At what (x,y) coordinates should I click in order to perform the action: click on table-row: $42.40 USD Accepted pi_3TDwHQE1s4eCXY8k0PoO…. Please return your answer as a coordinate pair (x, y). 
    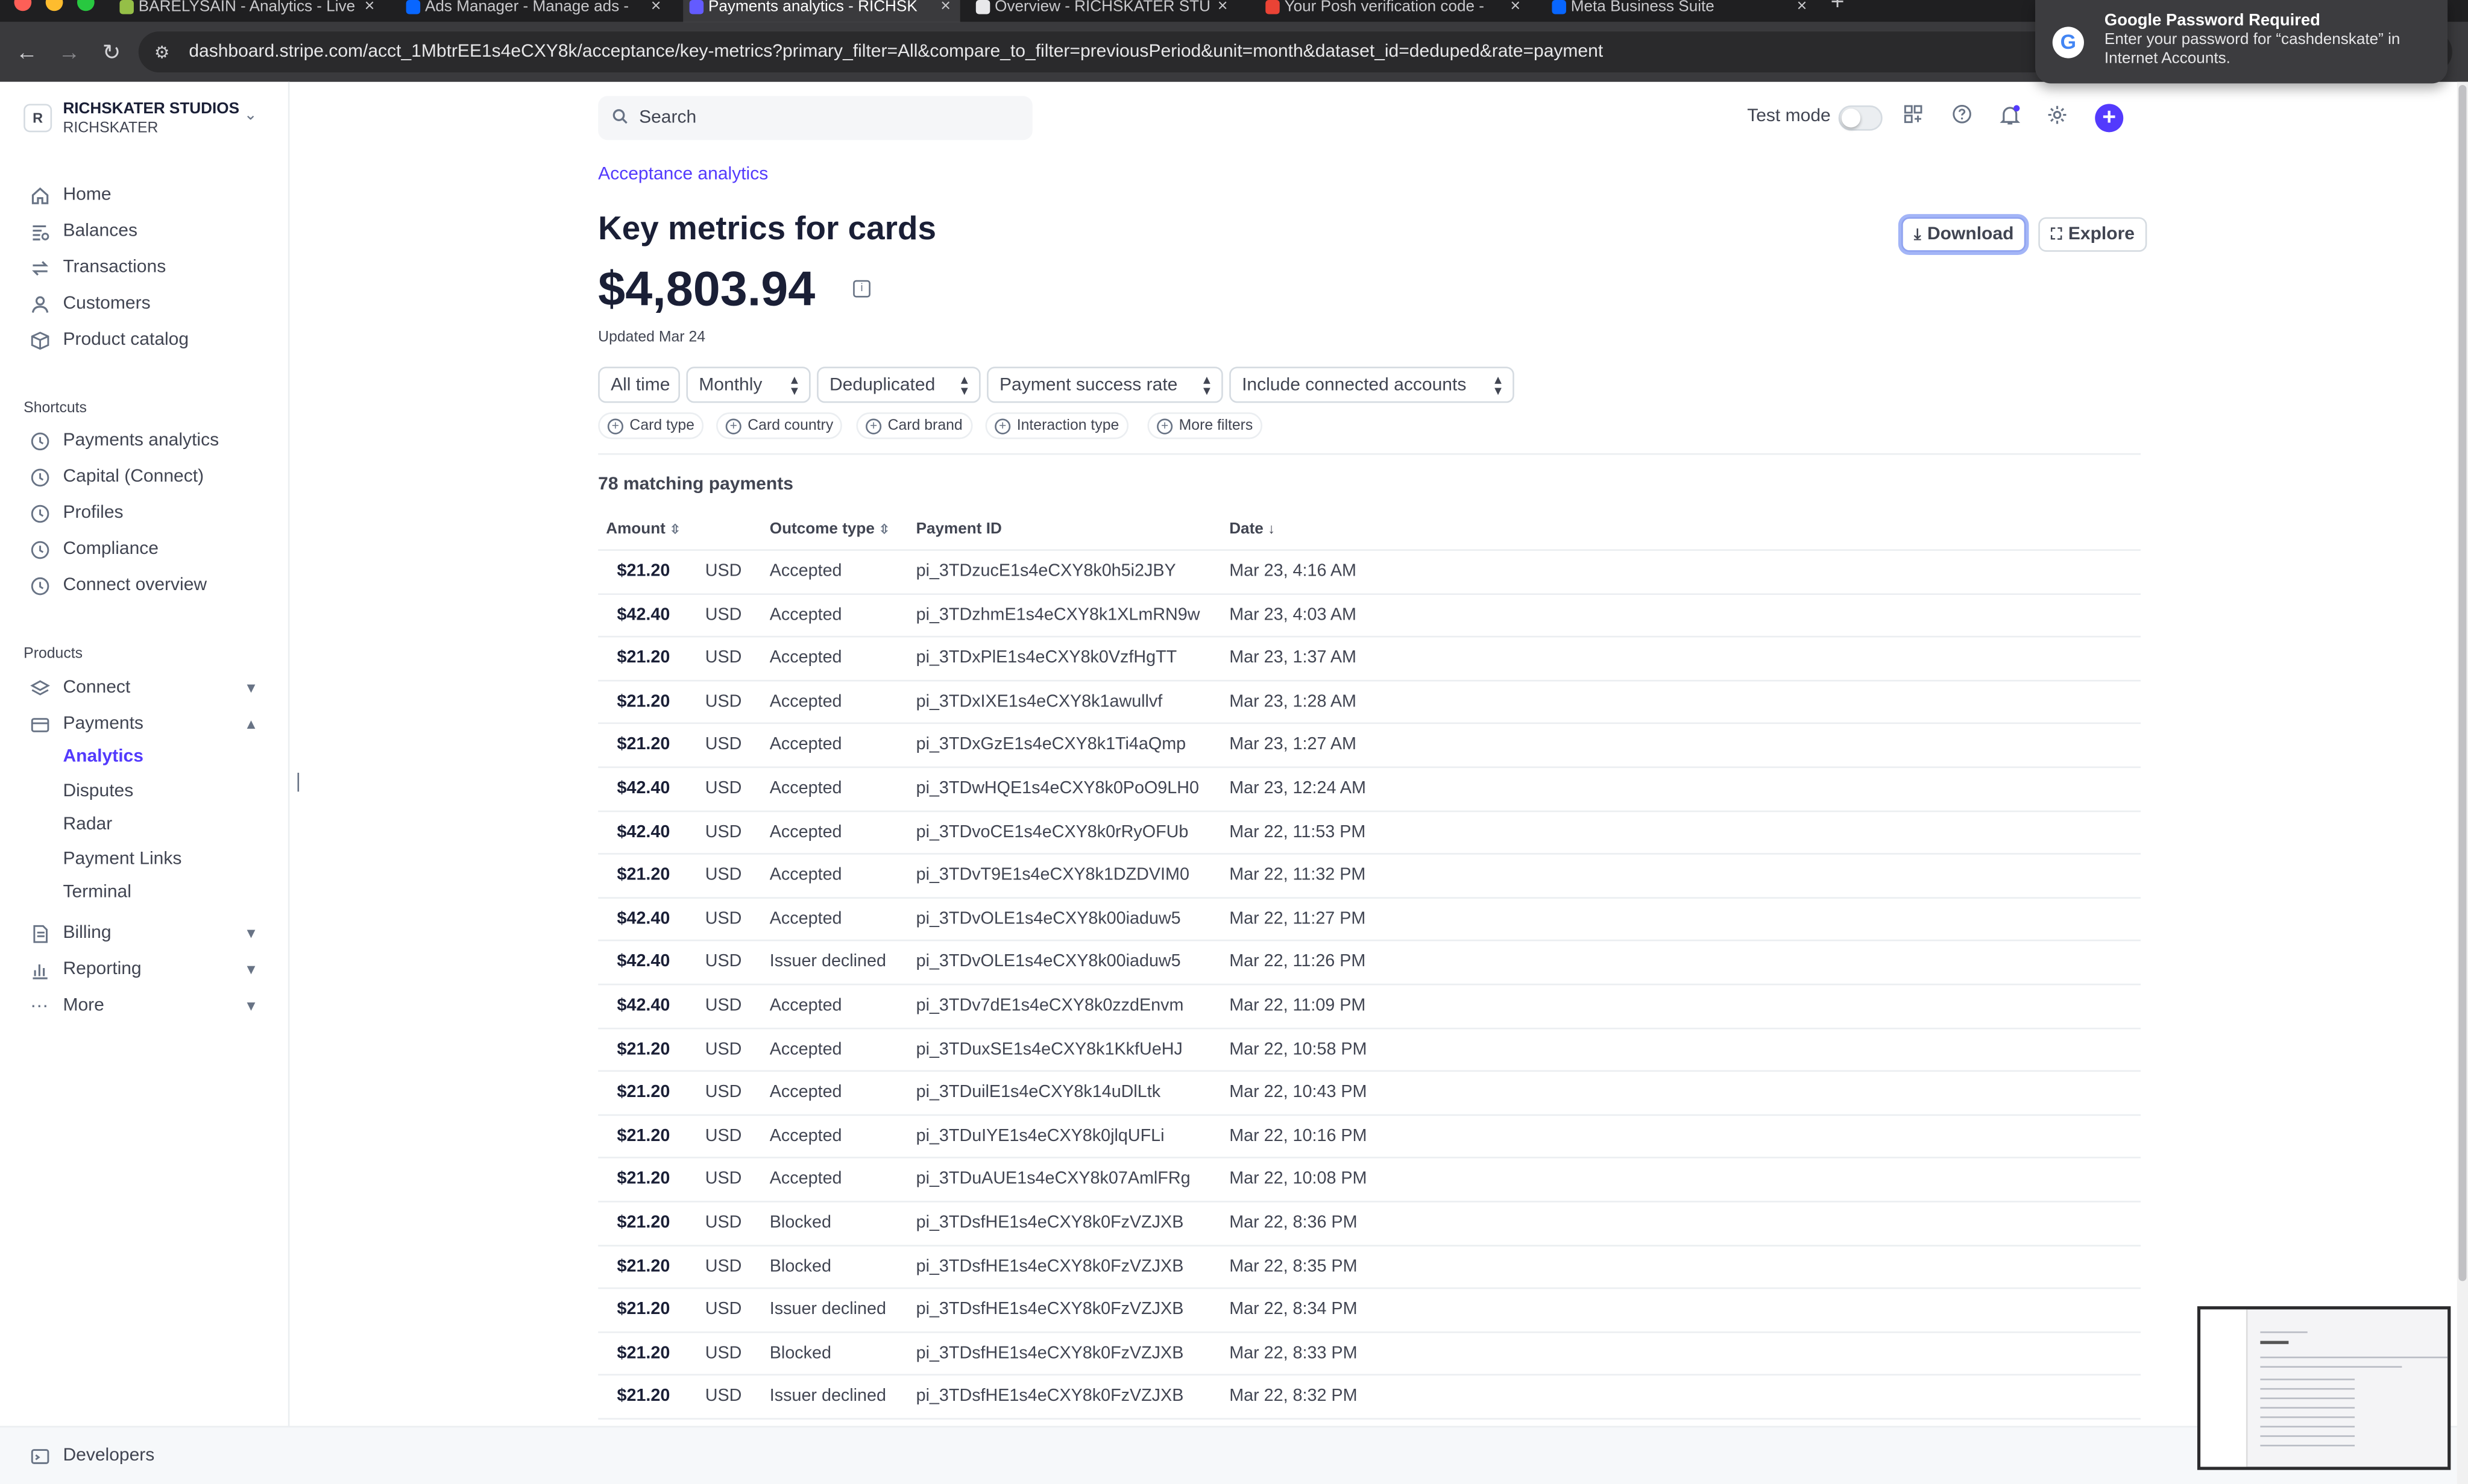
    Looking at the image, I should click on (1370, 789).